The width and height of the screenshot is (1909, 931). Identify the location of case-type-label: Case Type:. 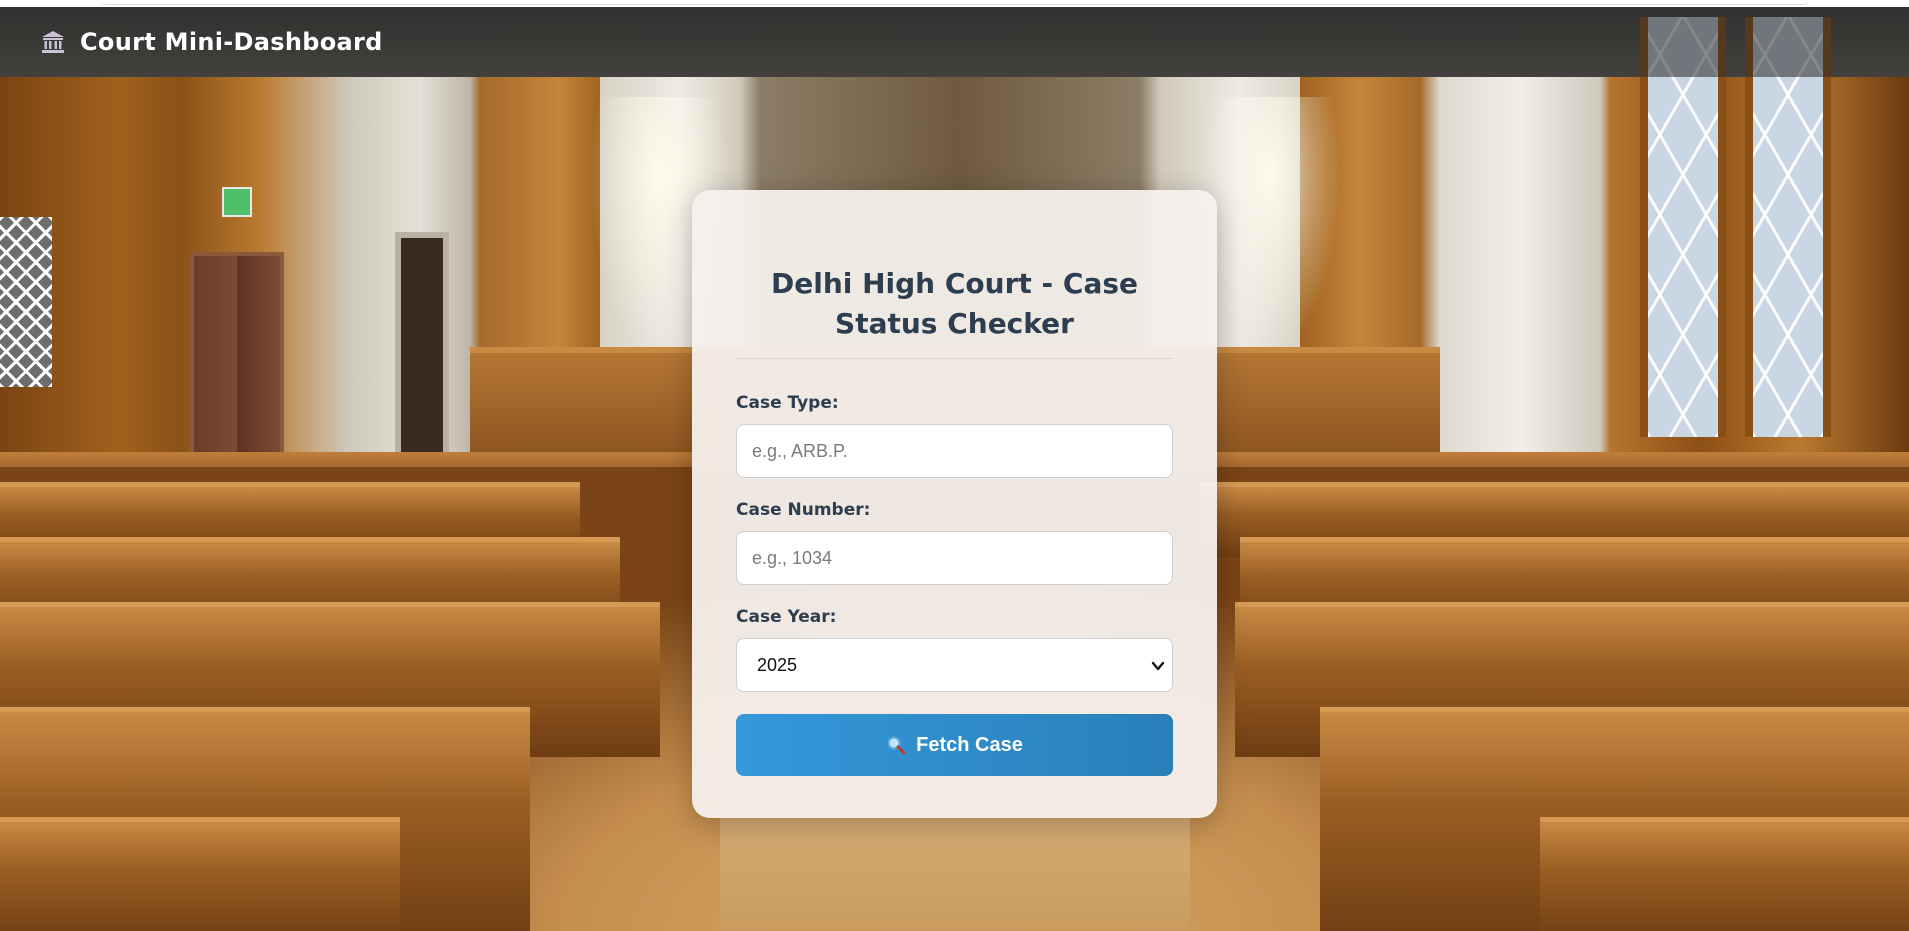
(787, 403).